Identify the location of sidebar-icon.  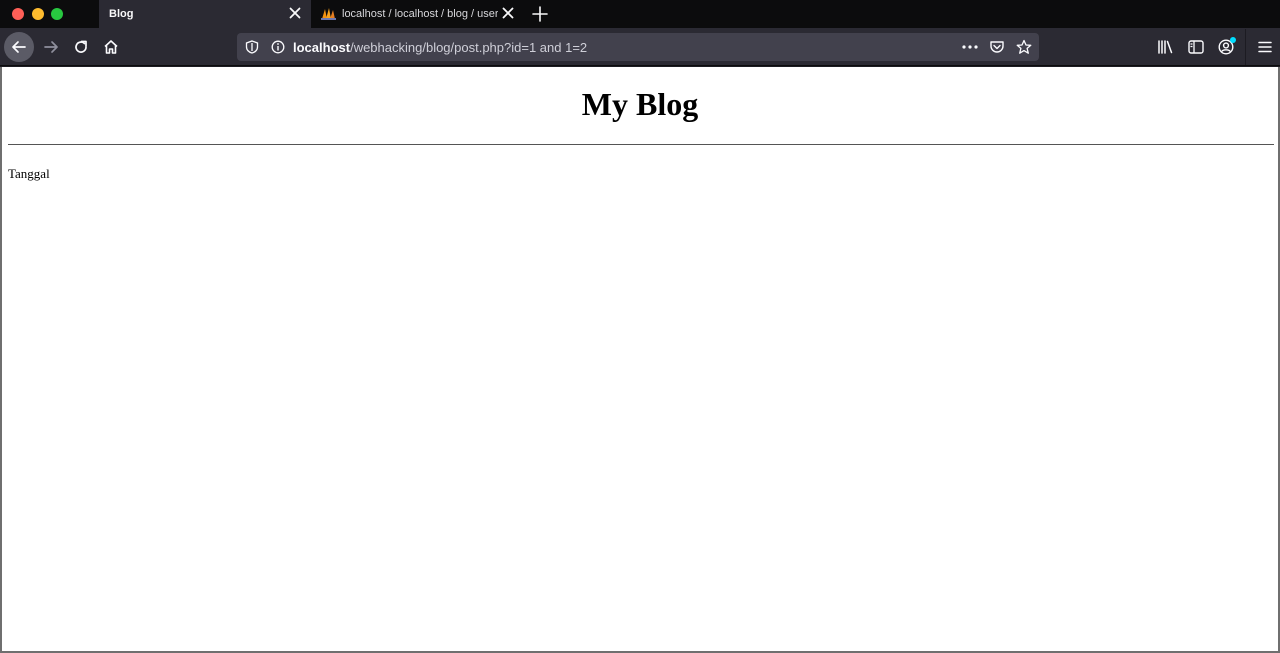
(1196, 47).